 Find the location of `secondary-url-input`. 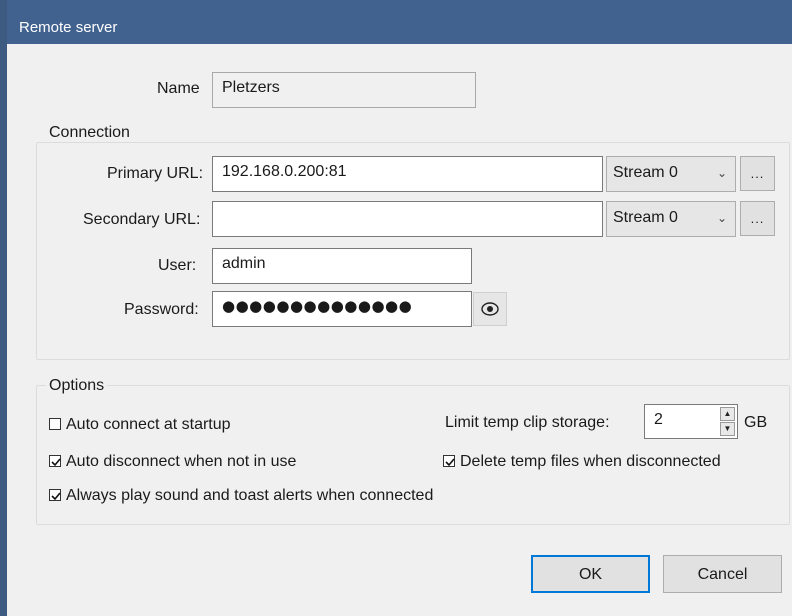

secondary-url-input is located at coordinates (407, 219).